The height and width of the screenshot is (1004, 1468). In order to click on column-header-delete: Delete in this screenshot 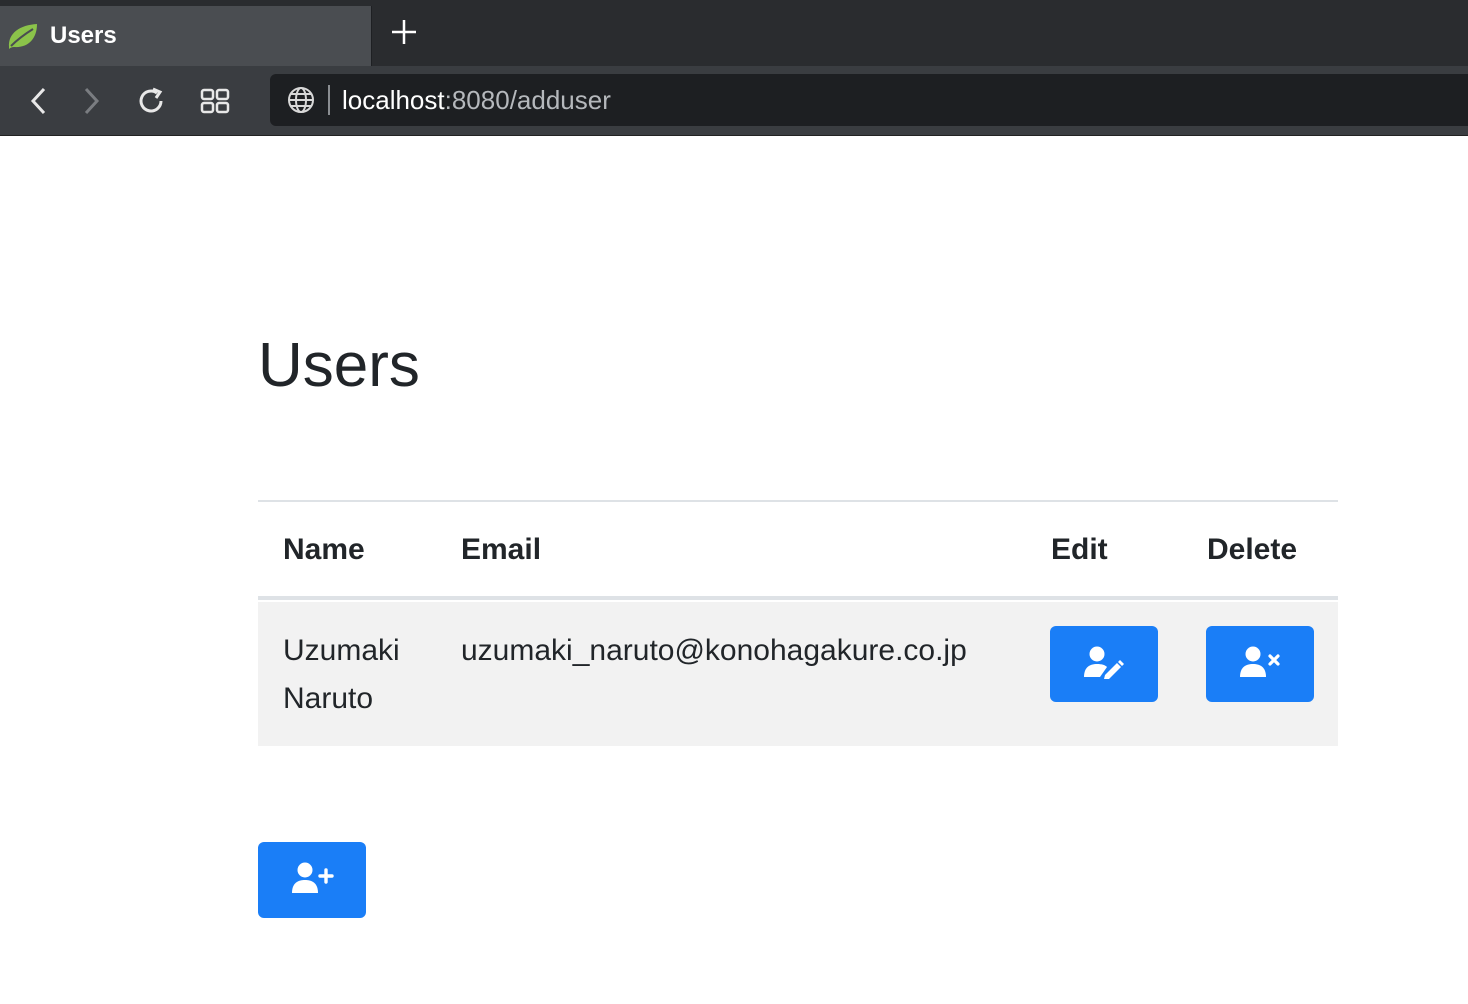, I will do `click(1252, 549)`.